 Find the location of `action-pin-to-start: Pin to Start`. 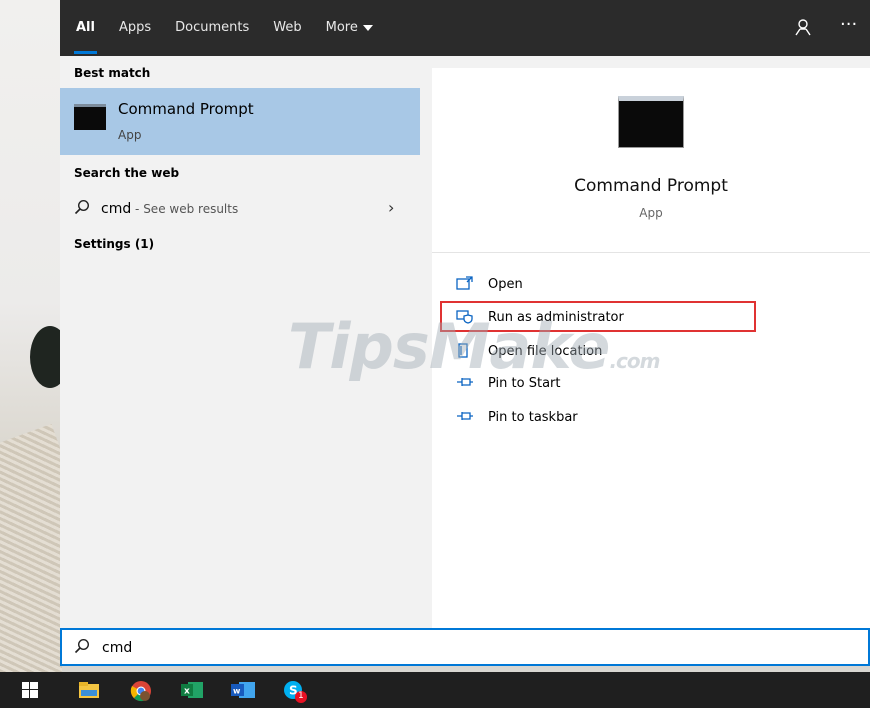

action-pin-to-start: Pin to Start is located at coordinates (508, 383).